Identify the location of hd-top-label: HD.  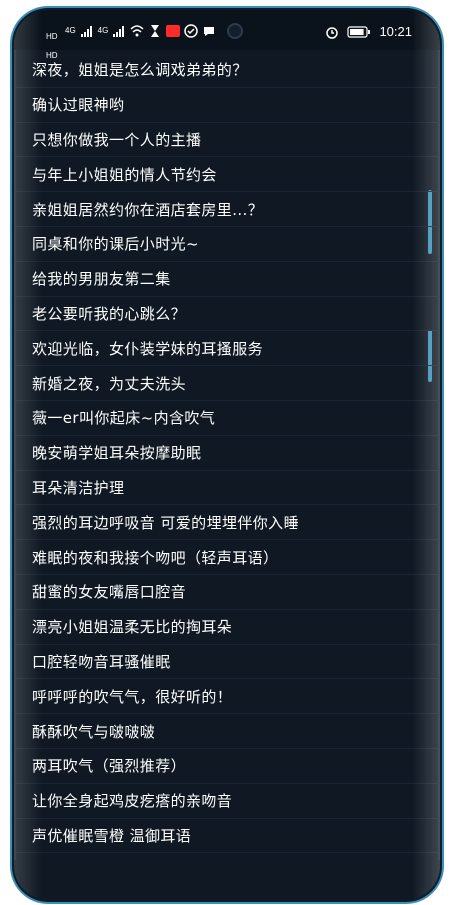
(52, 36).